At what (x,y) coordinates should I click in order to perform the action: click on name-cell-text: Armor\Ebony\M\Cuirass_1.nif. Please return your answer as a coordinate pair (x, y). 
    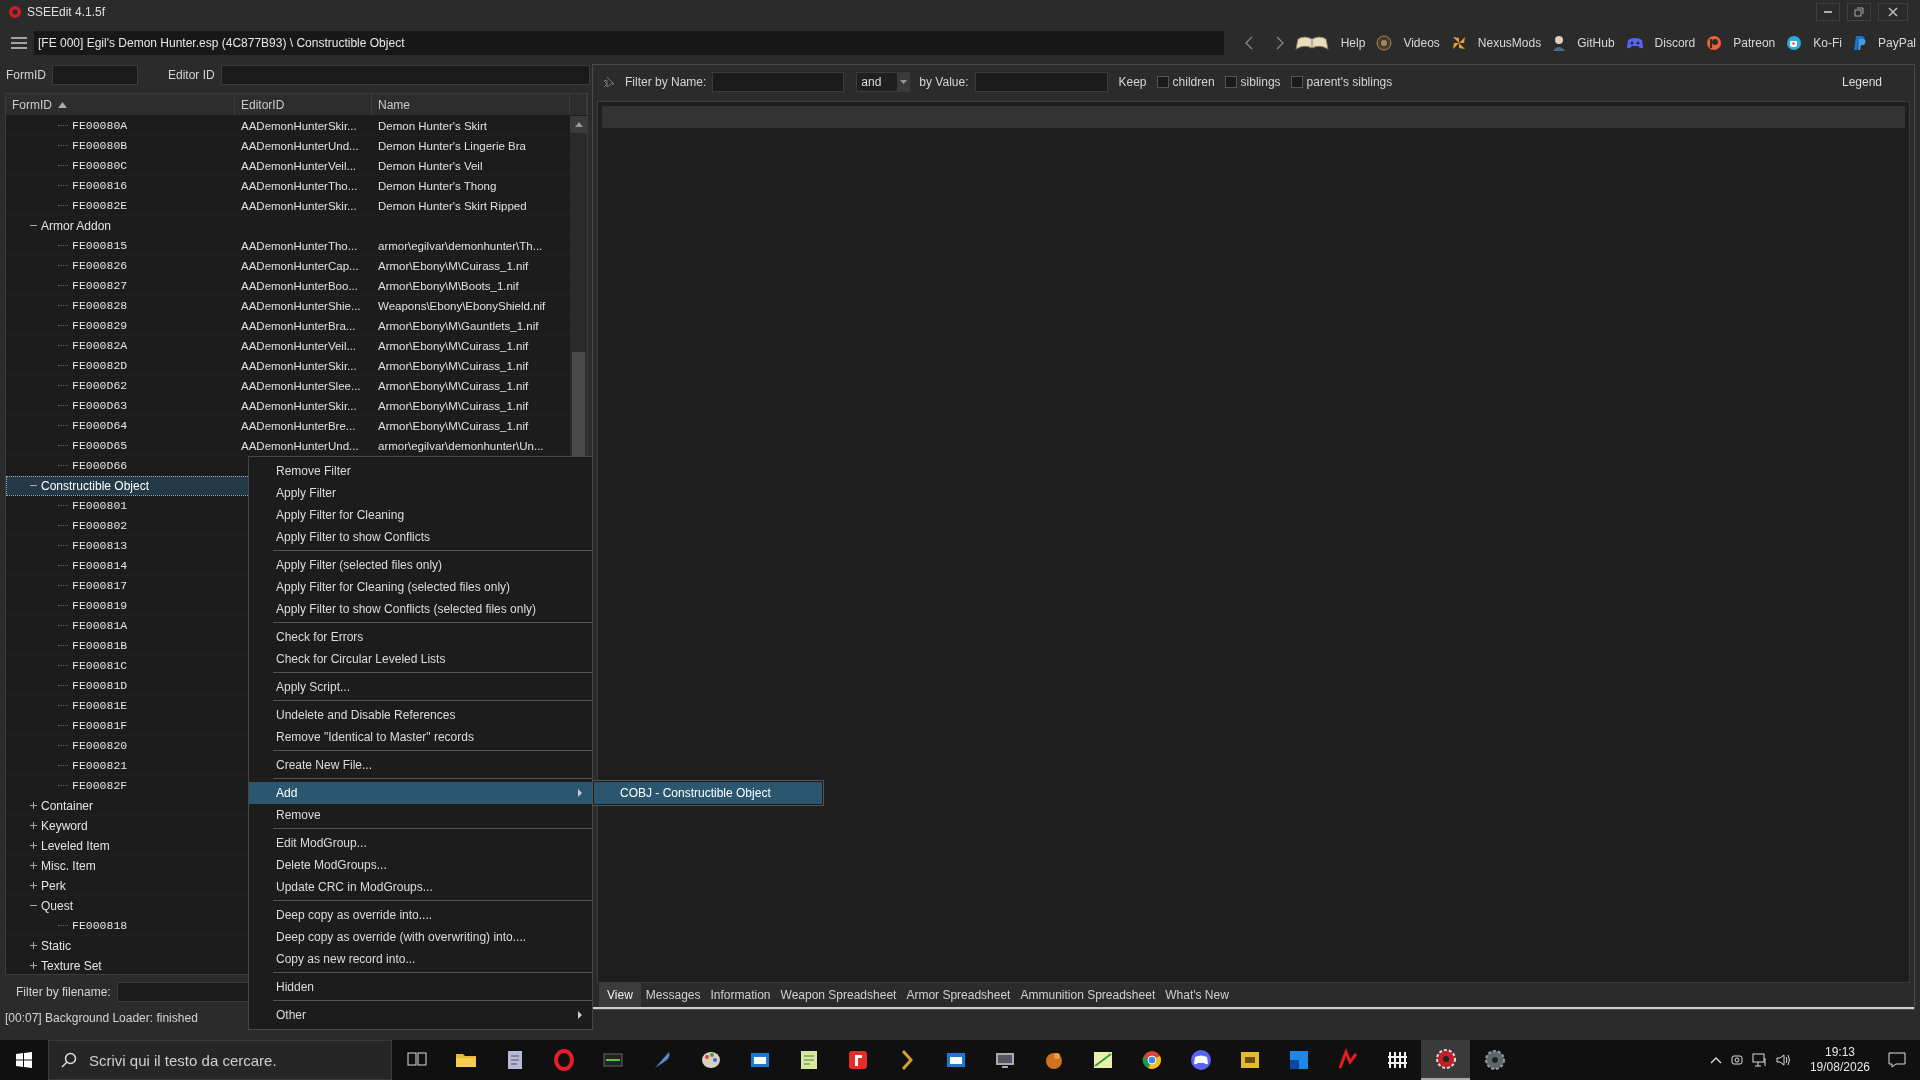
    Looking at the image, I should click on (453, 385).